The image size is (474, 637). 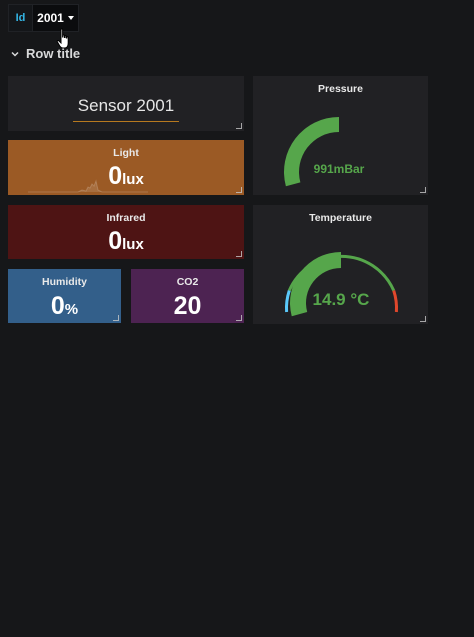 I want to click on light-stat-panel: Light 0lux, so click(x=126, y=167).